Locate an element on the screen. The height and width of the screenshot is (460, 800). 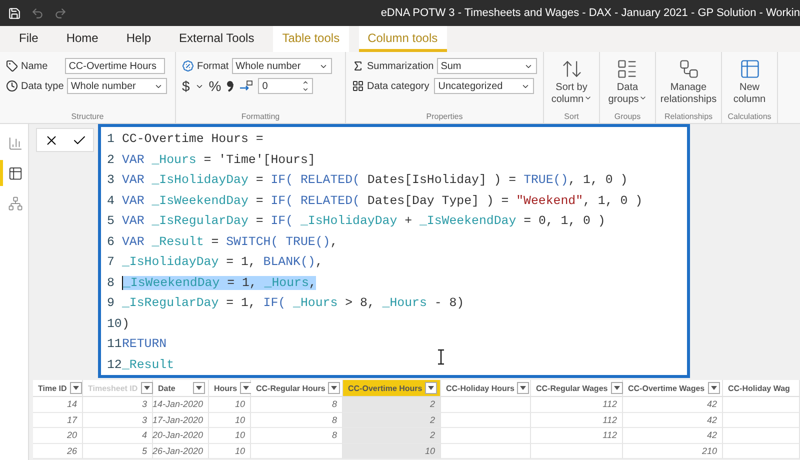
ribbon-button: Sort by column is located at coordinates (571, 85).